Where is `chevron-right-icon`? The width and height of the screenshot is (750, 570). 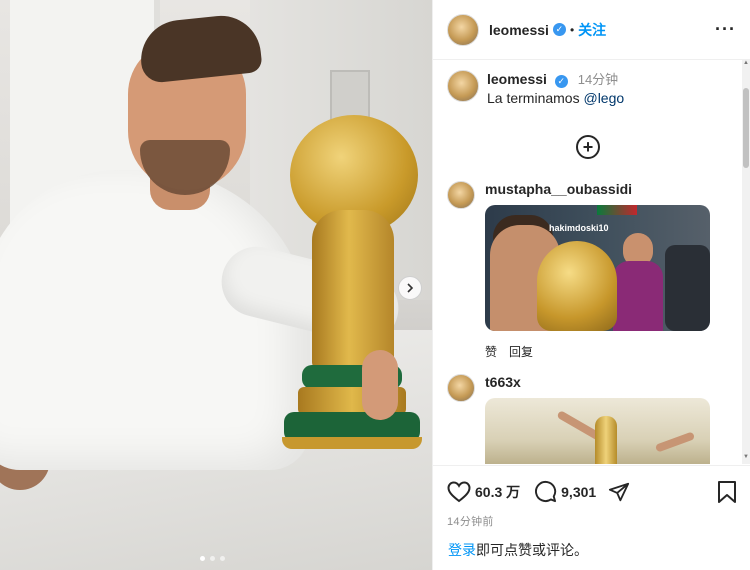 chevron-right-icon is located at coordinates (410, 288).